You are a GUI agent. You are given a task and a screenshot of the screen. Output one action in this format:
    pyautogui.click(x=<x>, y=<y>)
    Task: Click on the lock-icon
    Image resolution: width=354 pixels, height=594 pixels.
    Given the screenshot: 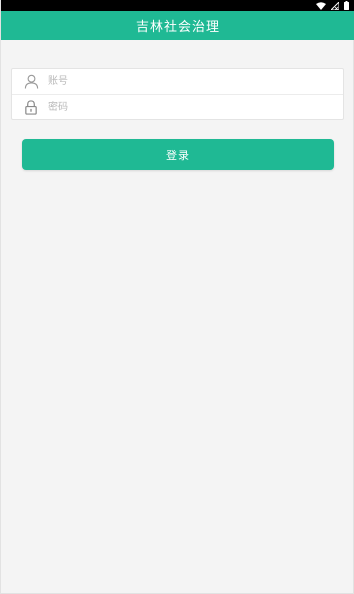 What is the action you would take?
    pyautogui.click(x=31, y=107)
    